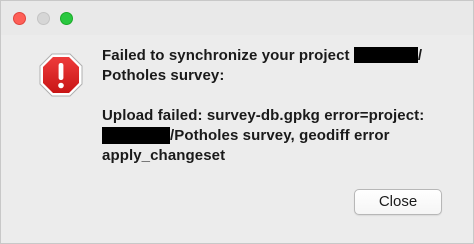  Describe the element at coordinates (61, 75) in the screenshot. I see `alert-stop-icon` at that location.